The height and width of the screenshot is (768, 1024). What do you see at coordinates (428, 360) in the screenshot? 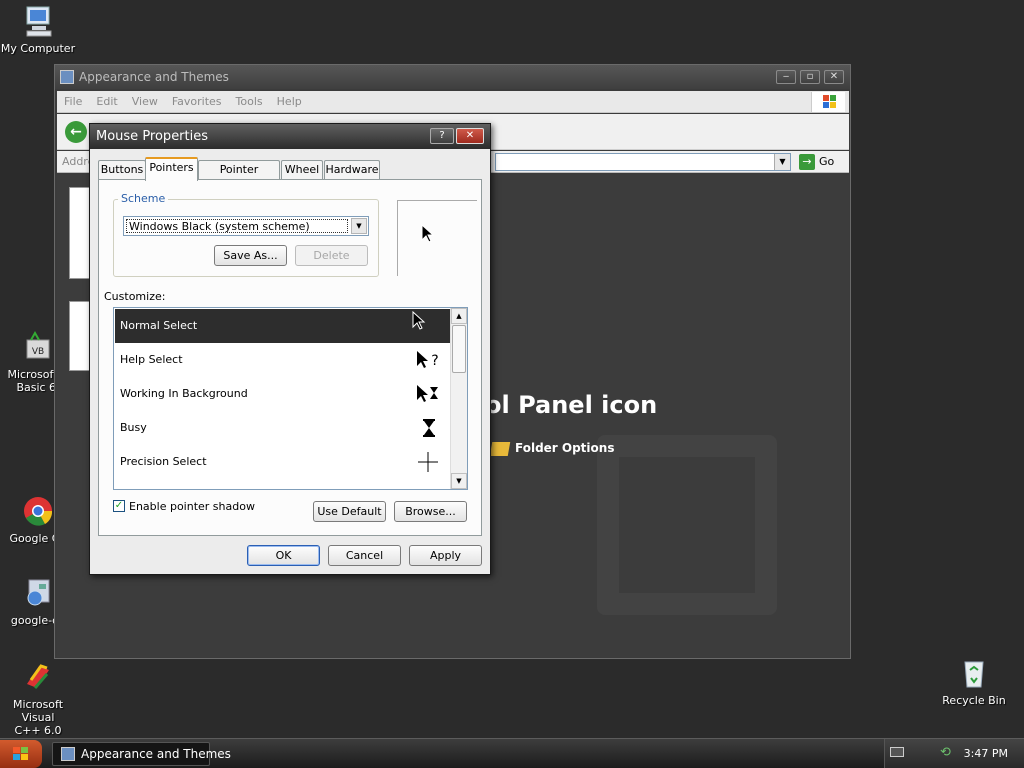
I see `help-cursor-icon: ?` at bounding box center [428, 360].